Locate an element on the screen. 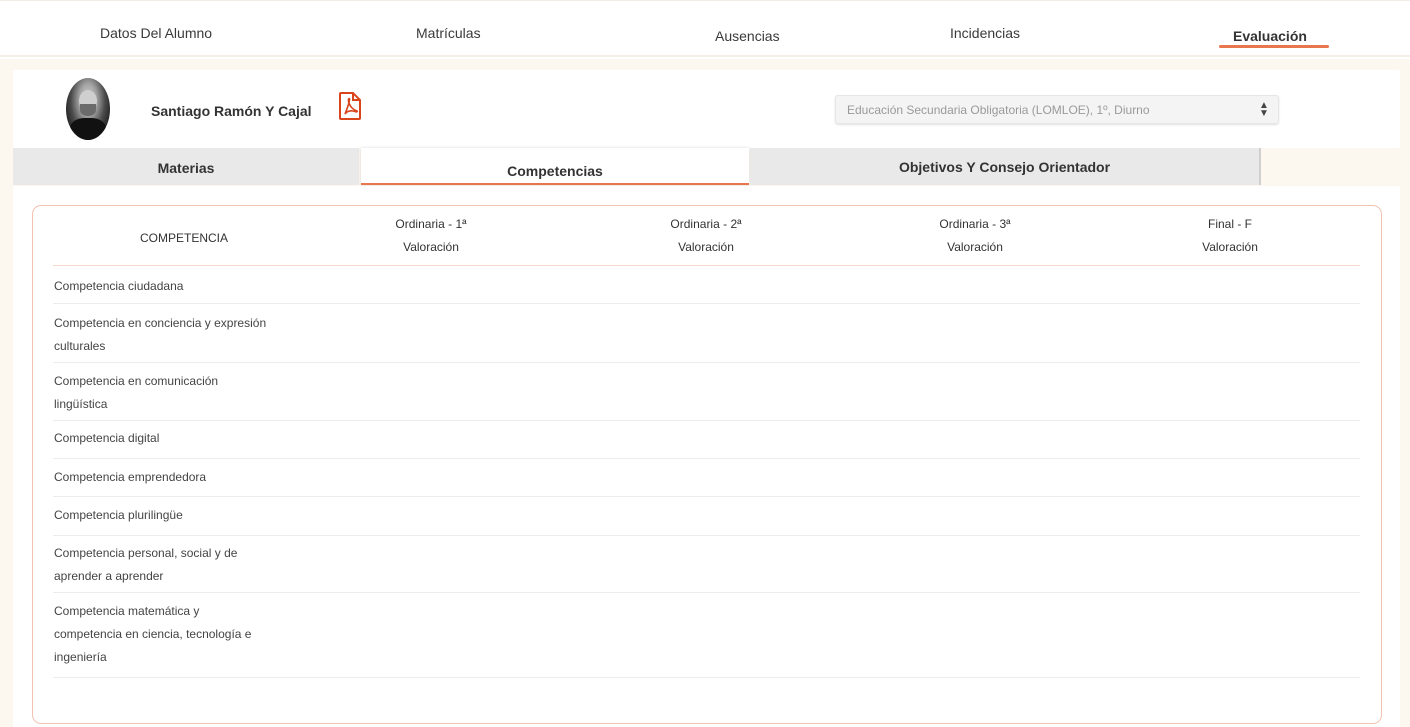 Image resolution: width=1410 pixels, height=727 pixels. table-row: Competencia emprendedora is located at coordinates (199, 477).